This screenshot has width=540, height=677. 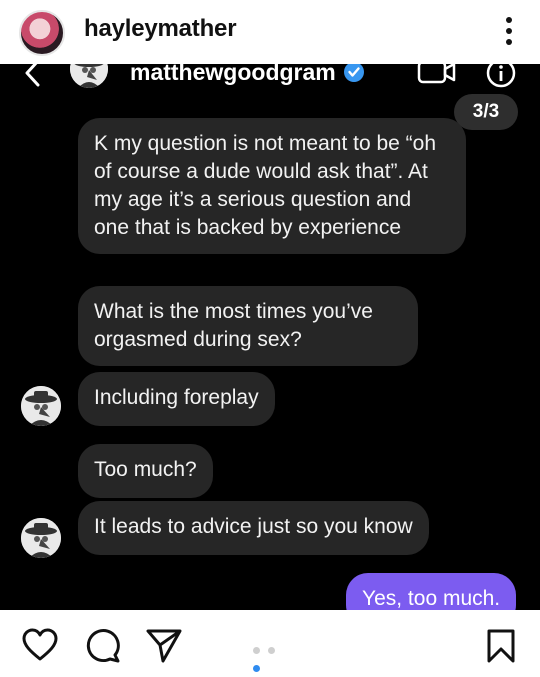 What do you see at coordinates (176, 399) in the screenshot?
I see `message-bubble: Including foreplay` at bounding box center [176, 399].